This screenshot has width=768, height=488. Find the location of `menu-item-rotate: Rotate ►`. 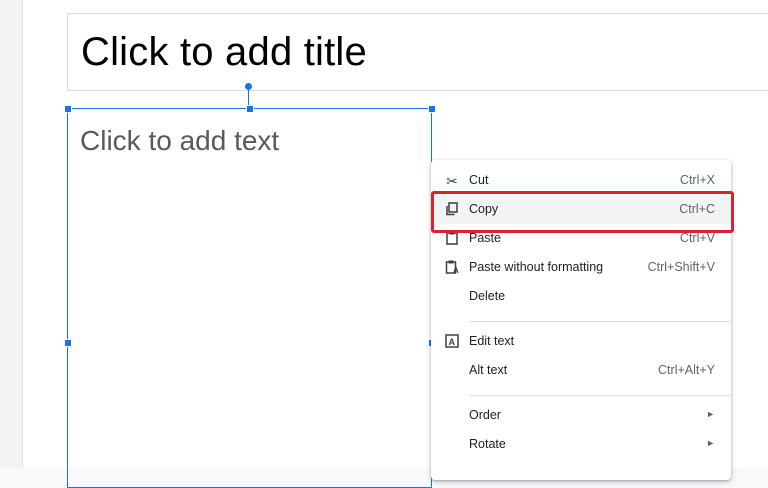

menu-item-rotate: Rotate ► is located at coordinates (581, 445).